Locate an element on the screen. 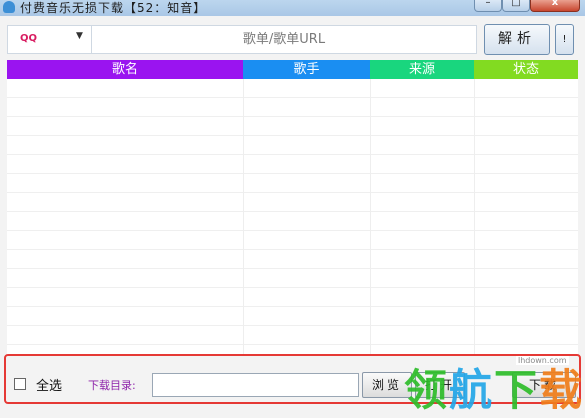 This screenshot has width=585, height=418. column-header-status: 状态 is located at coordinates (526, 69).